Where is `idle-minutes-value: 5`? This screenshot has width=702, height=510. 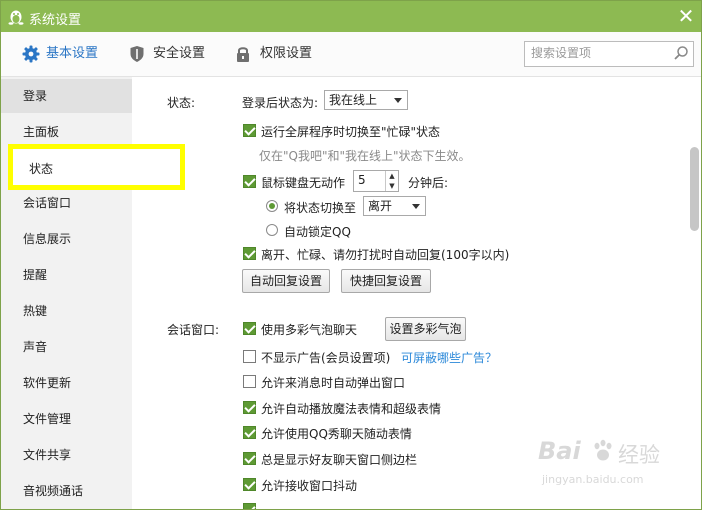
idle-minutes-value: 5 is located at coordinates (362, 180).